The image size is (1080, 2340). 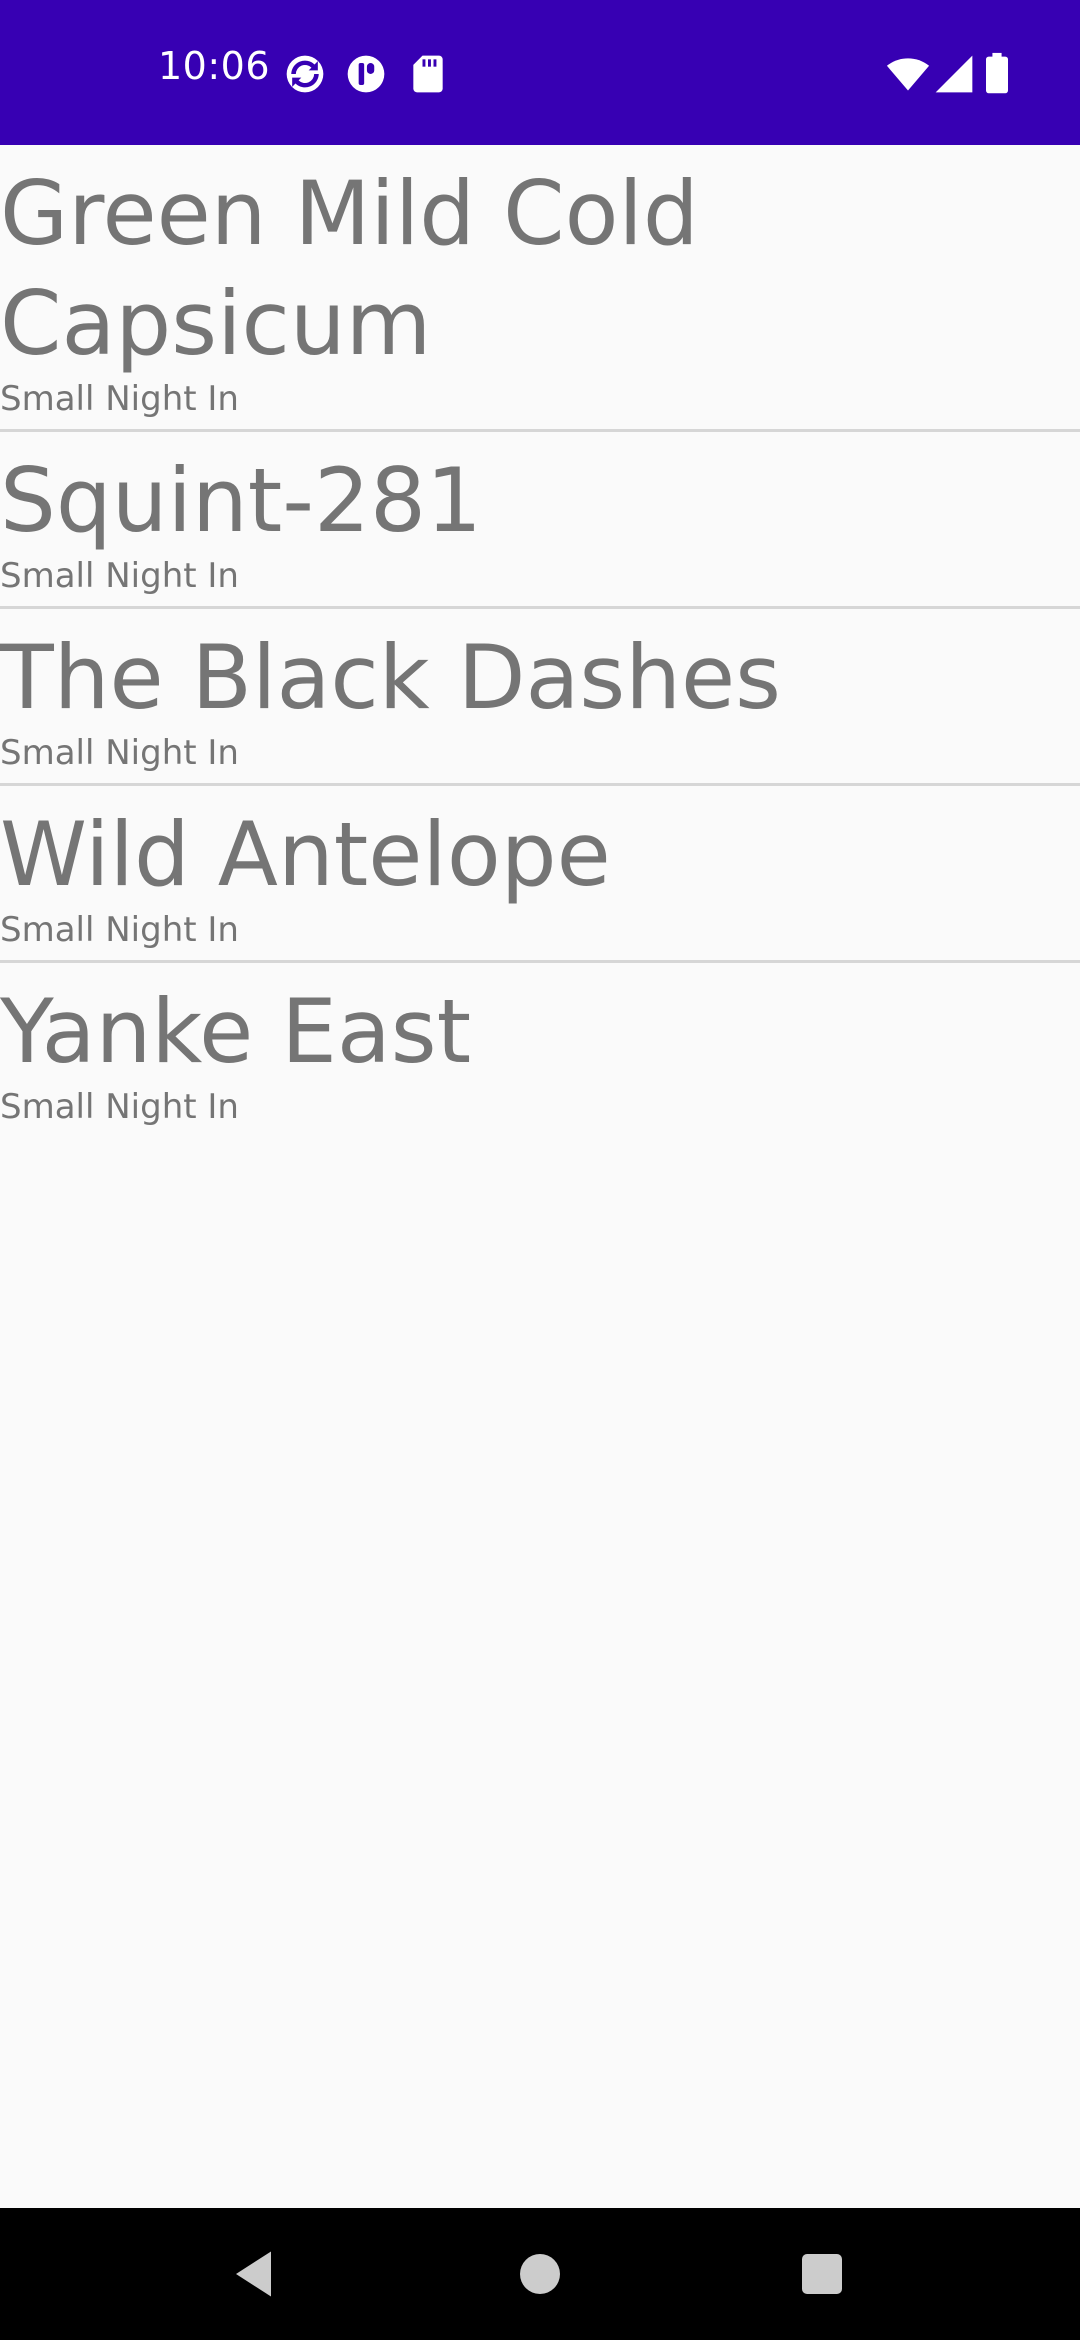 What do you see at coordinates (390, 677) in the screenshot?
I see `item-title: The Black Dashes` at bounding box center [390, 677].